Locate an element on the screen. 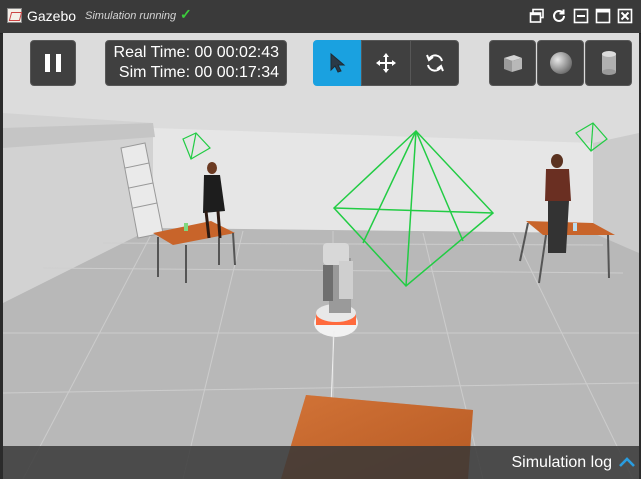  translate-icon is located at coordinates (386, 63).